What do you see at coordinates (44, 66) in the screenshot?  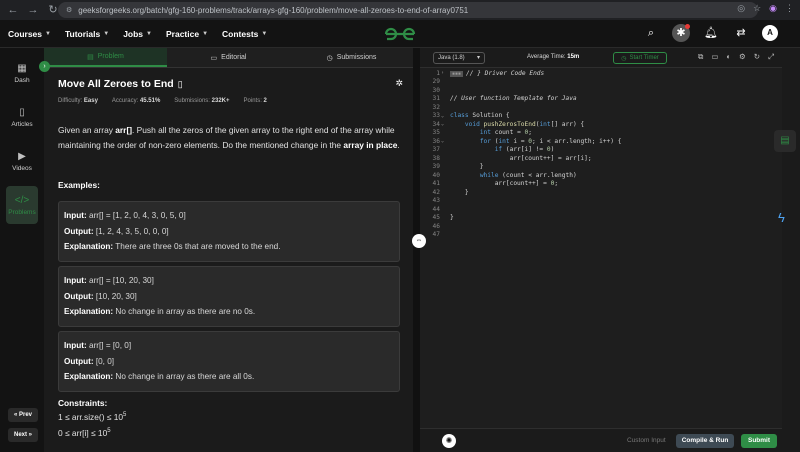 I see `expand-sidebar-button: ›` at bounding box center [44, 66].